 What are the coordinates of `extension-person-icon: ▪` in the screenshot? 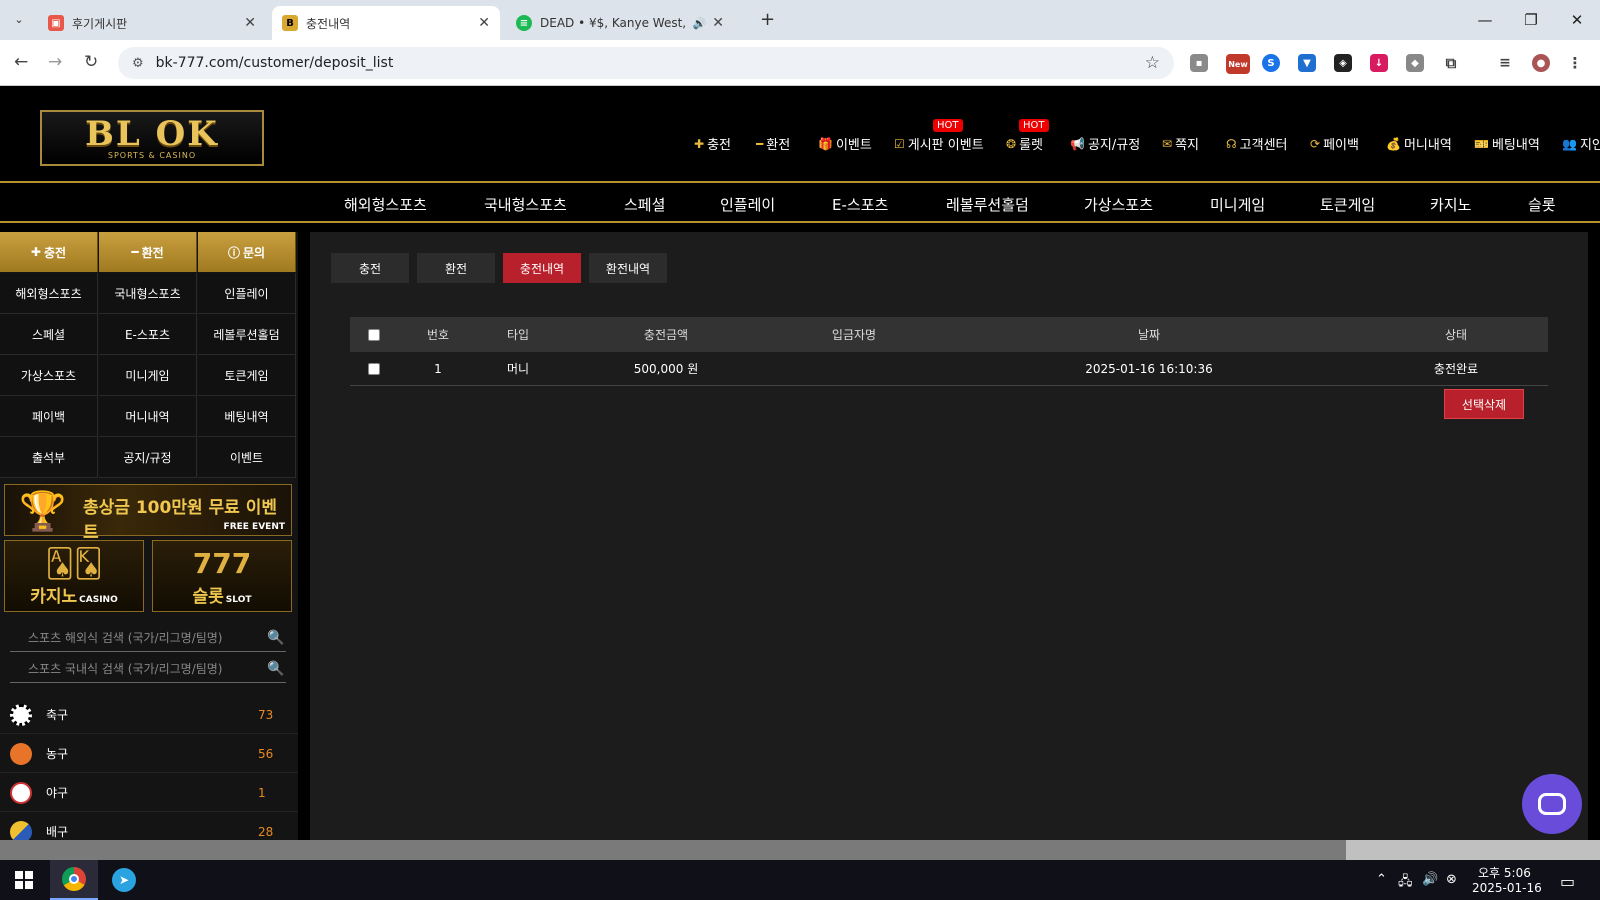 It's located at (1199, 63).